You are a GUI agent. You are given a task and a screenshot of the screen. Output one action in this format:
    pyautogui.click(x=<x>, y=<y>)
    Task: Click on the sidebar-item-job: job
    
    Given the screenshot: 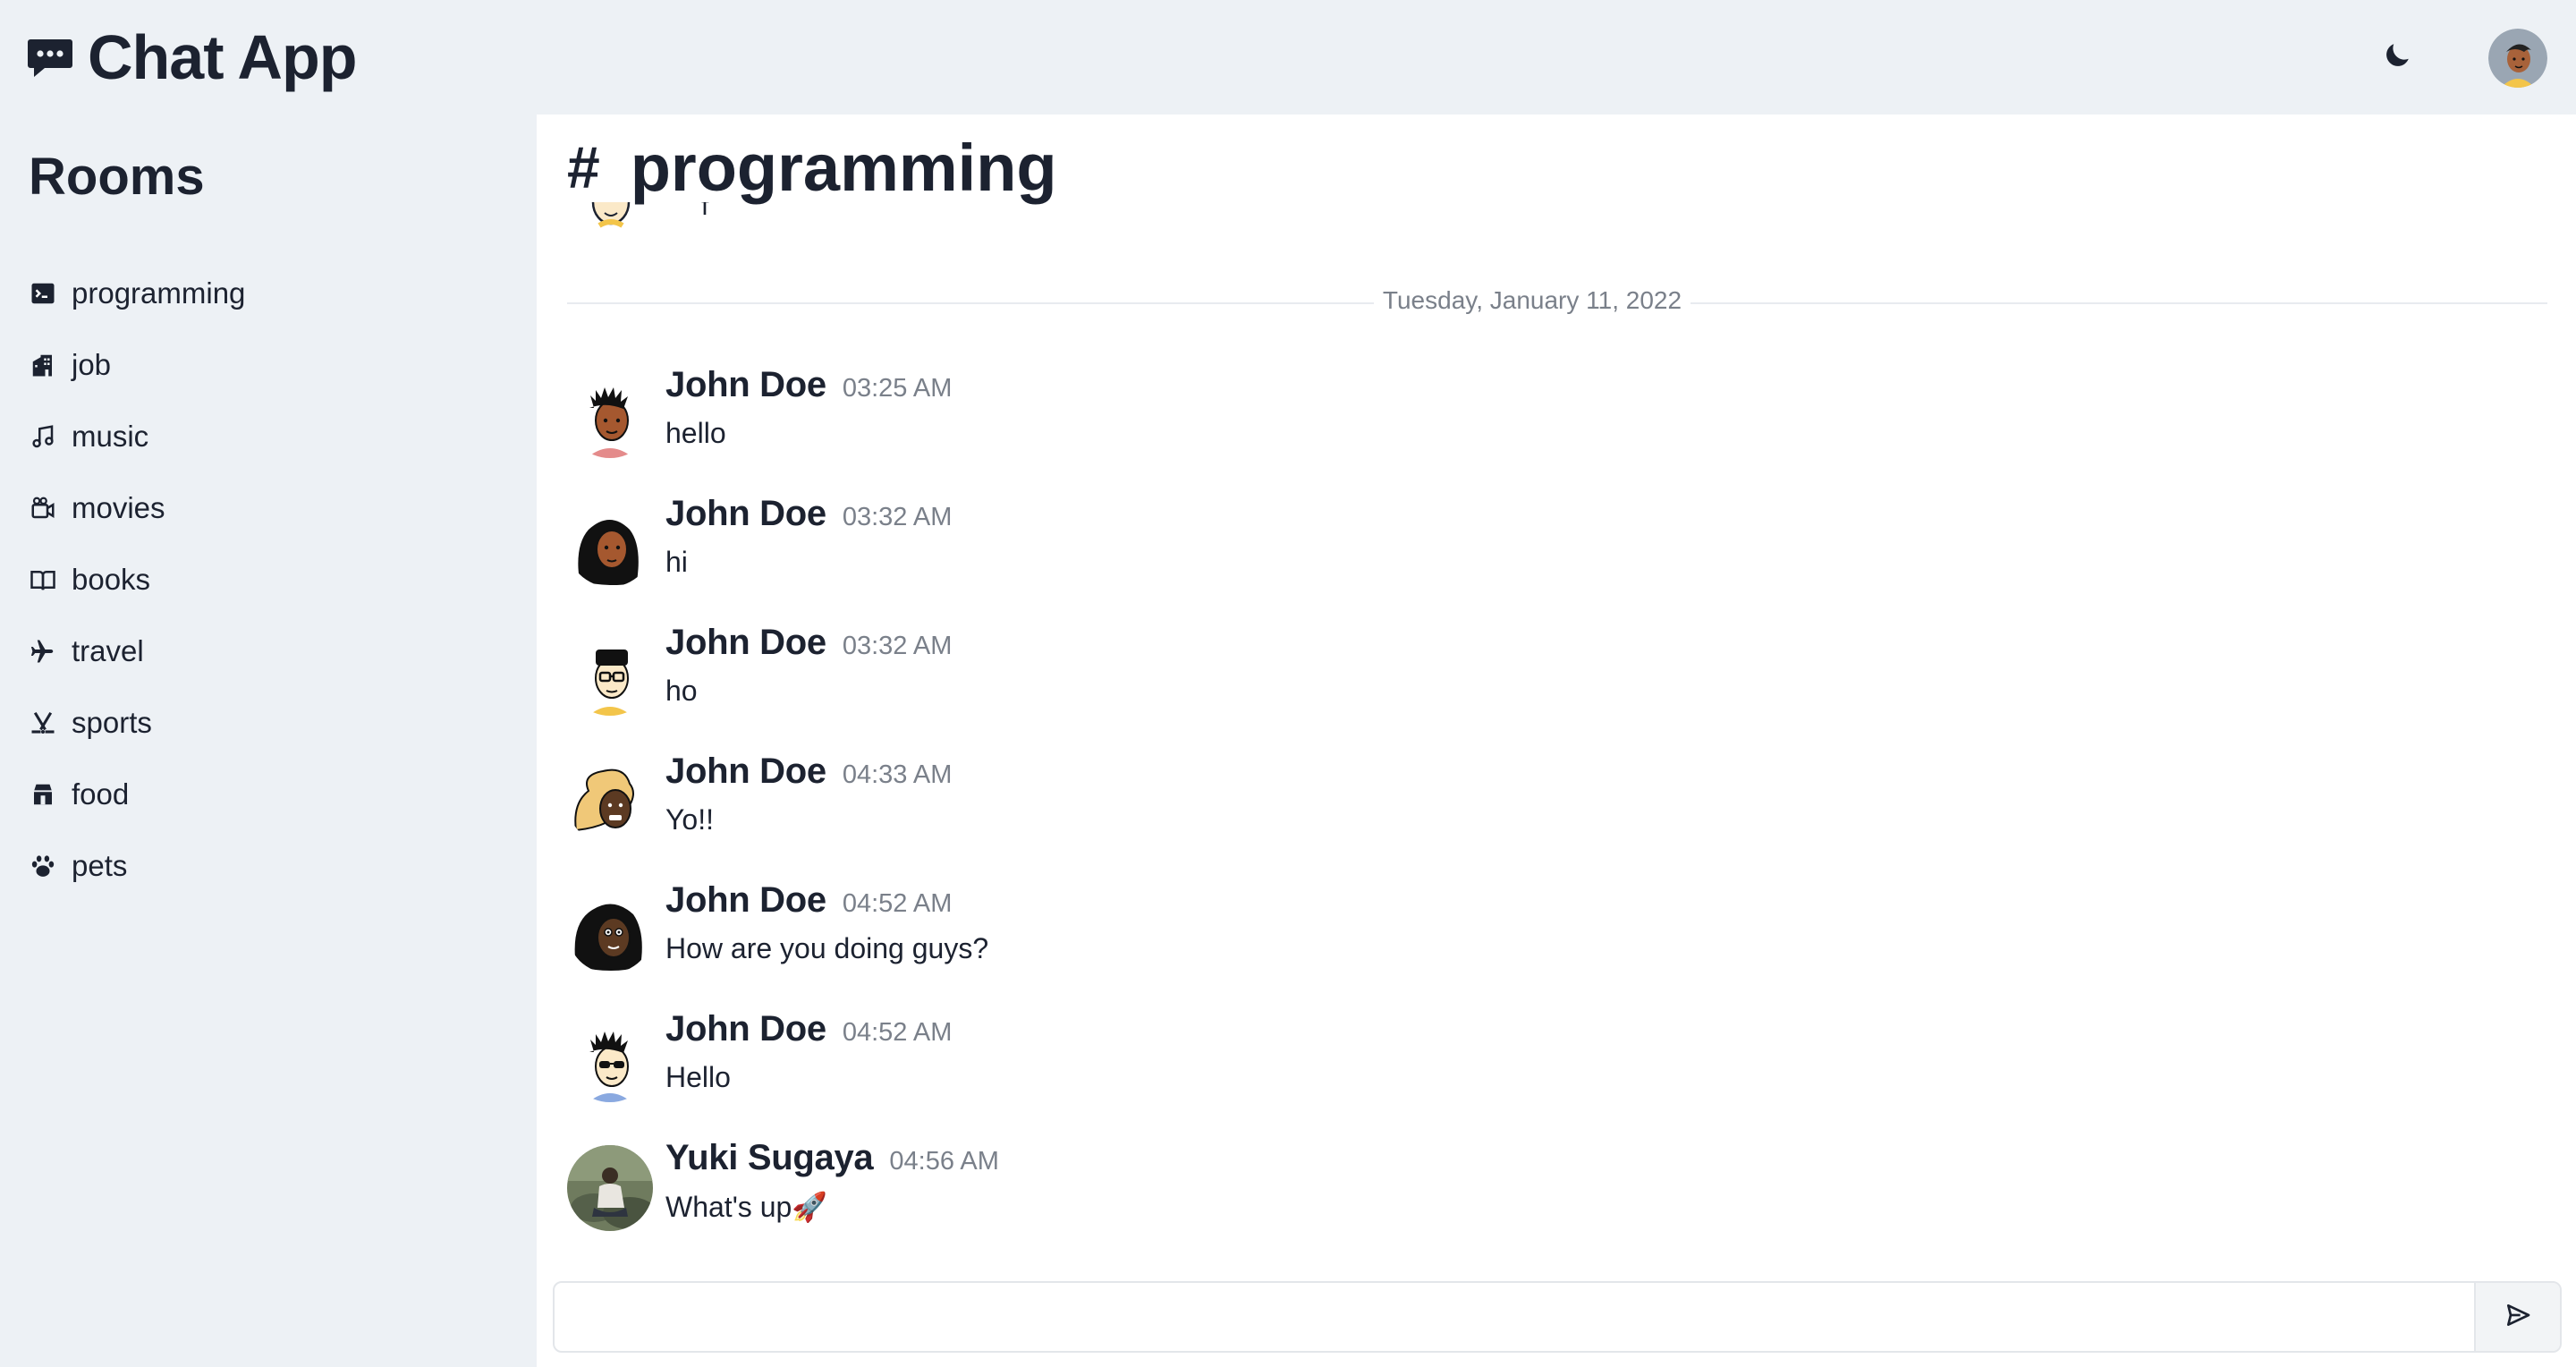 What is the action you would take?
    pyautogui.click(x=137, y=365)
    